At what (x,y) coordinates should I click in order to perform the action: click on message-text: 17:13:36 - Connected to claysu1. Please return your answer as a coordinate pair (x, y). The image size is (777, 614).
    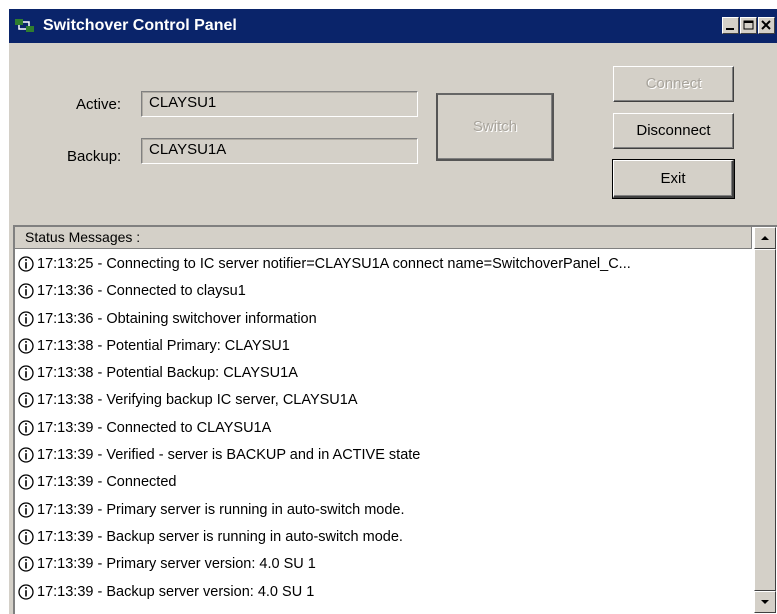
    Looking at the image, I should click on (141, 291).